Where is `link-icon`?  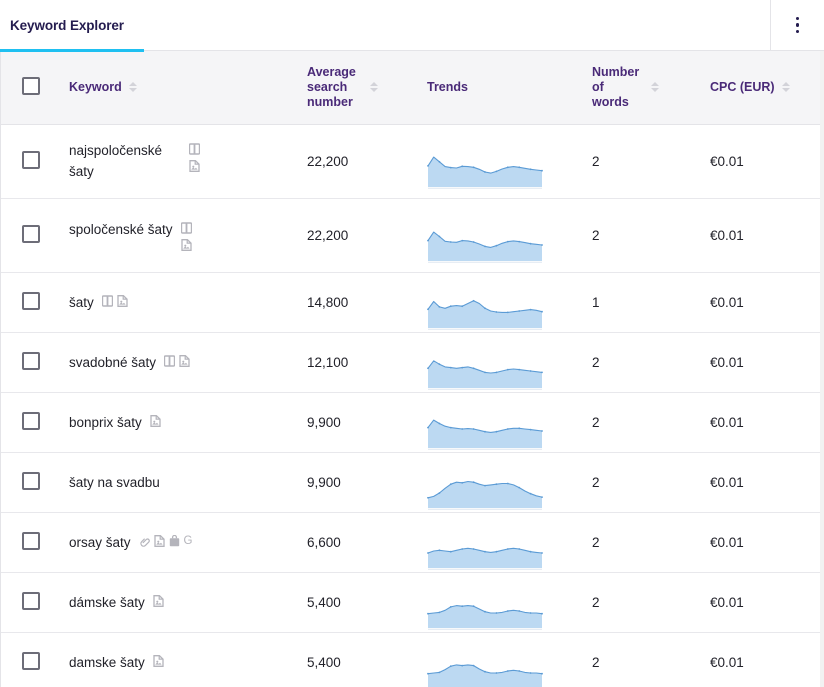 link-icon is located at coordinates (144, 541).